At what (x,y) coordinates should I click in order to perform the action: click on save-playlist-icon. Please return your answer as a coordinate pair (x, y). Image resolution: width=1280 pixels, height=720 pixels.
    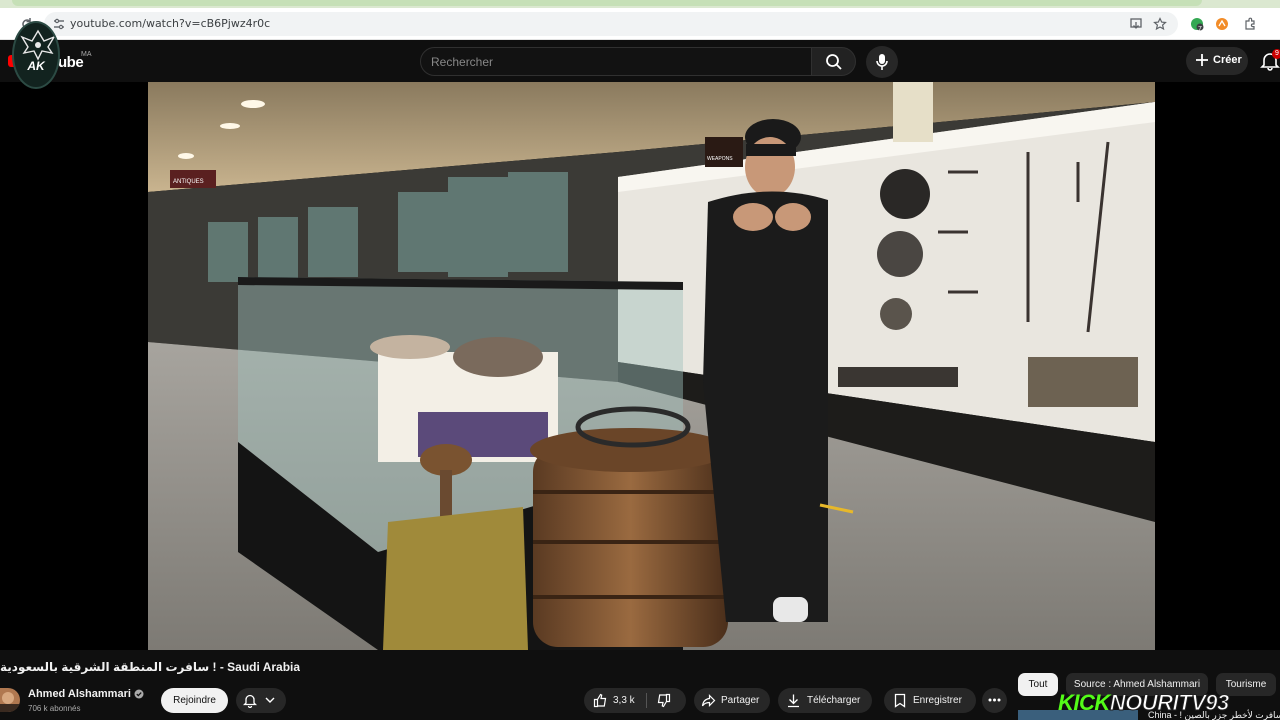
    Looking at the image, I should click on (900, 700).